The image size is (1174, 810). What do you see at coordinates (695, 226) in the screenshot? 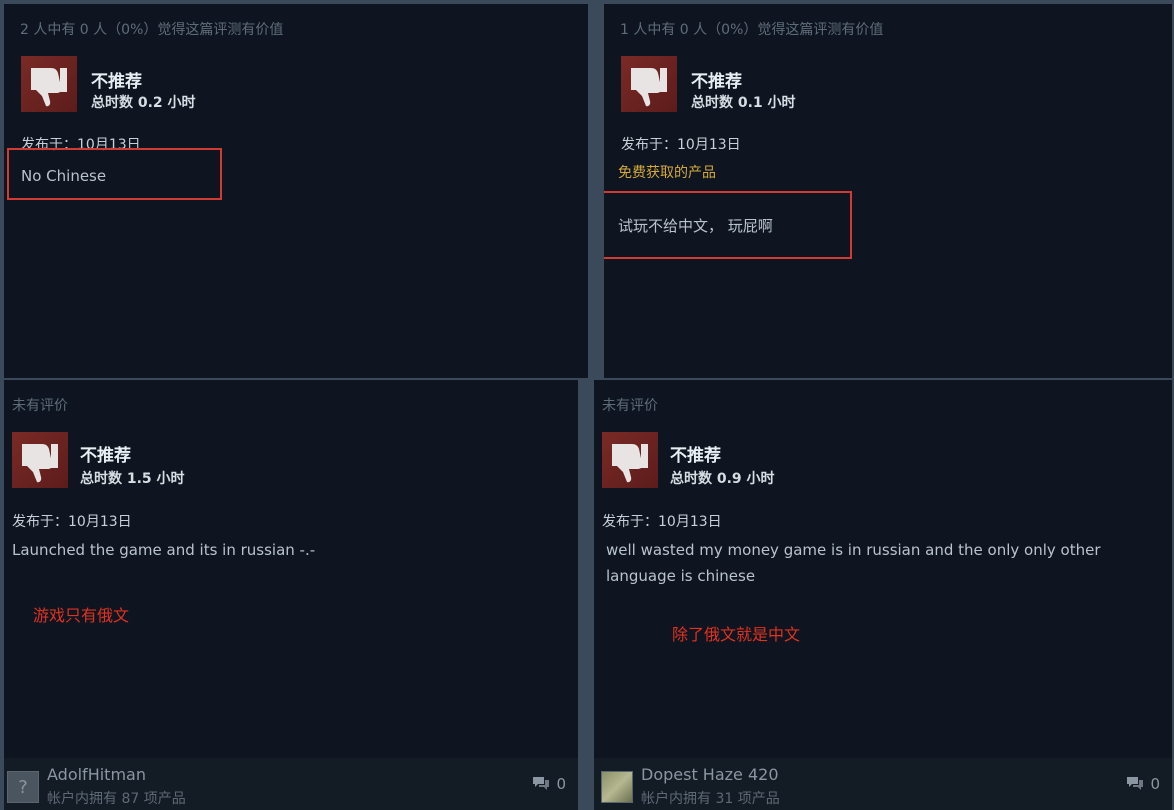
I see `review-body: 试玩不给中文， 玩屁啊` at bounding box center [695, 226].